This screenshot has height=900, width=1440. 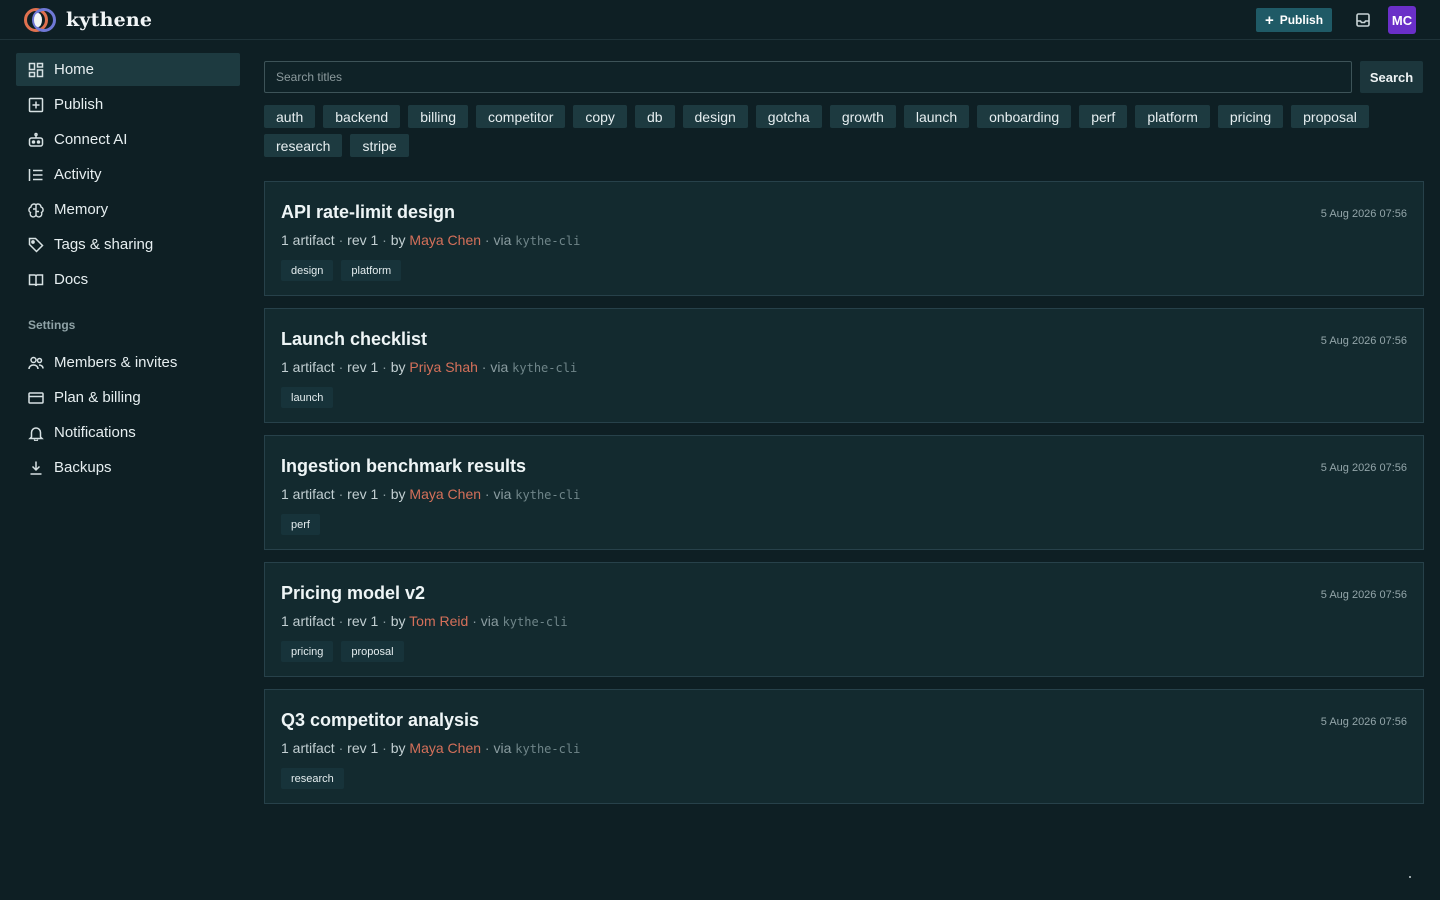 I want to click on card-tag: proposal, so click(x=372, y=651).